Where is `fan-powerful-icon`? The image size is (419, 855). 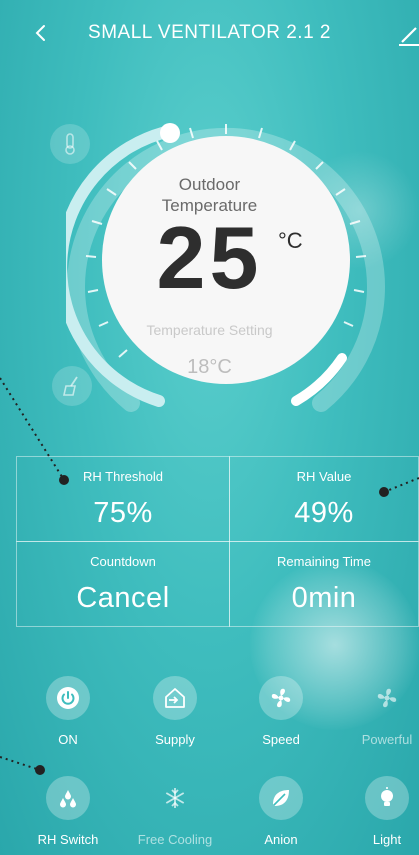
fan-powerful-icon is located at coordinates (387, 698).